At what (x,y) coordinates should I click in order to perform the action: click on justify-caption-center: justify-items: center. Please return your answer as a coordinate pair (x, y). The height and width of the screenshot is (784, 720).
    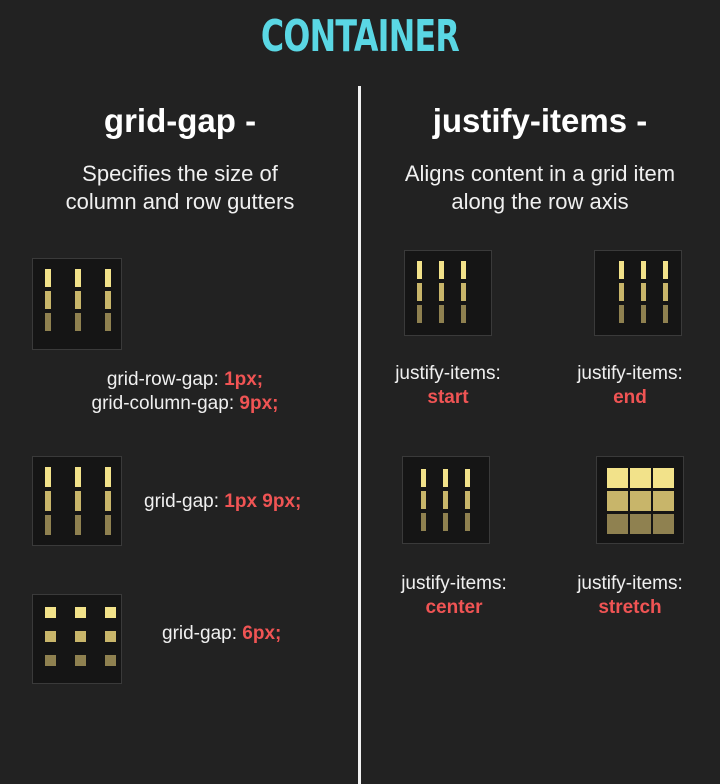
    Looking at the image, I should click on (454, 596).